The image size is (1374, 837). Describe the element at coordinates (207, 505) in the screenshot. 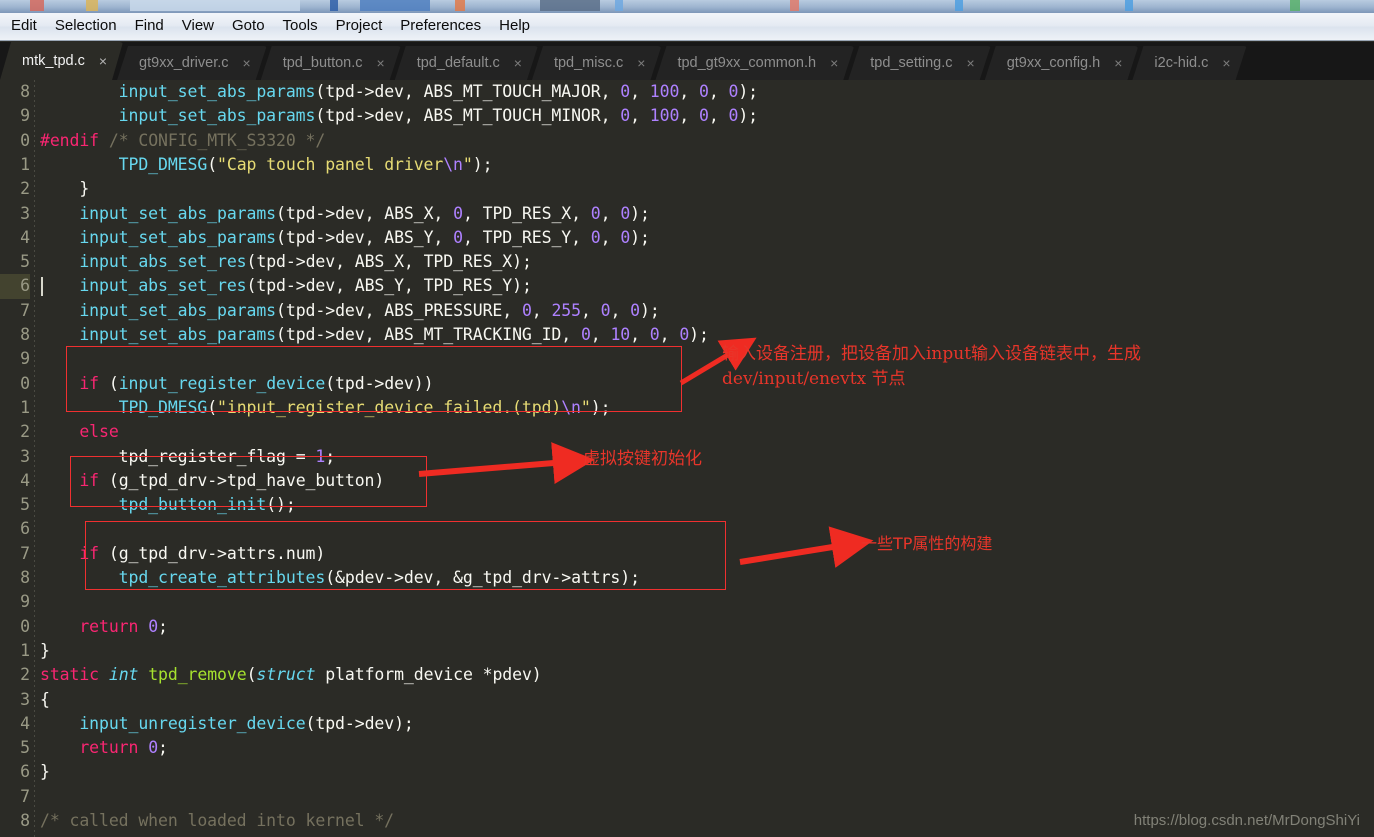

I see `code-text: tpd_button_init();` at that location.